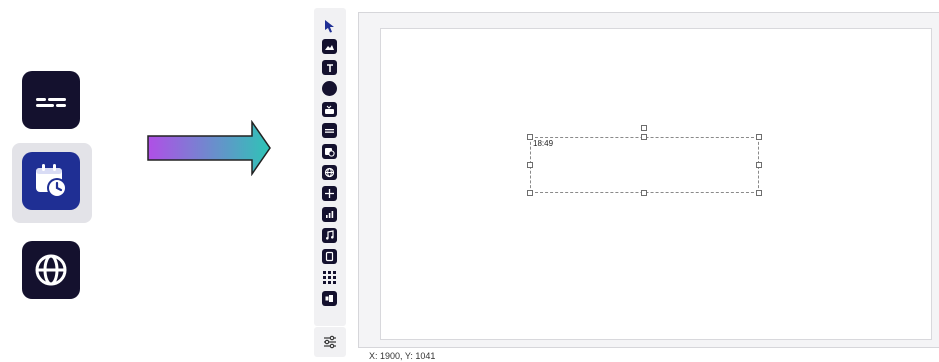 Image resolution: width=939 pixels, height=362 pixels. What do you see at coordinates (530, 165) in the screenshot?
I see `resize-handle-left` at bounding box center [530, 165].